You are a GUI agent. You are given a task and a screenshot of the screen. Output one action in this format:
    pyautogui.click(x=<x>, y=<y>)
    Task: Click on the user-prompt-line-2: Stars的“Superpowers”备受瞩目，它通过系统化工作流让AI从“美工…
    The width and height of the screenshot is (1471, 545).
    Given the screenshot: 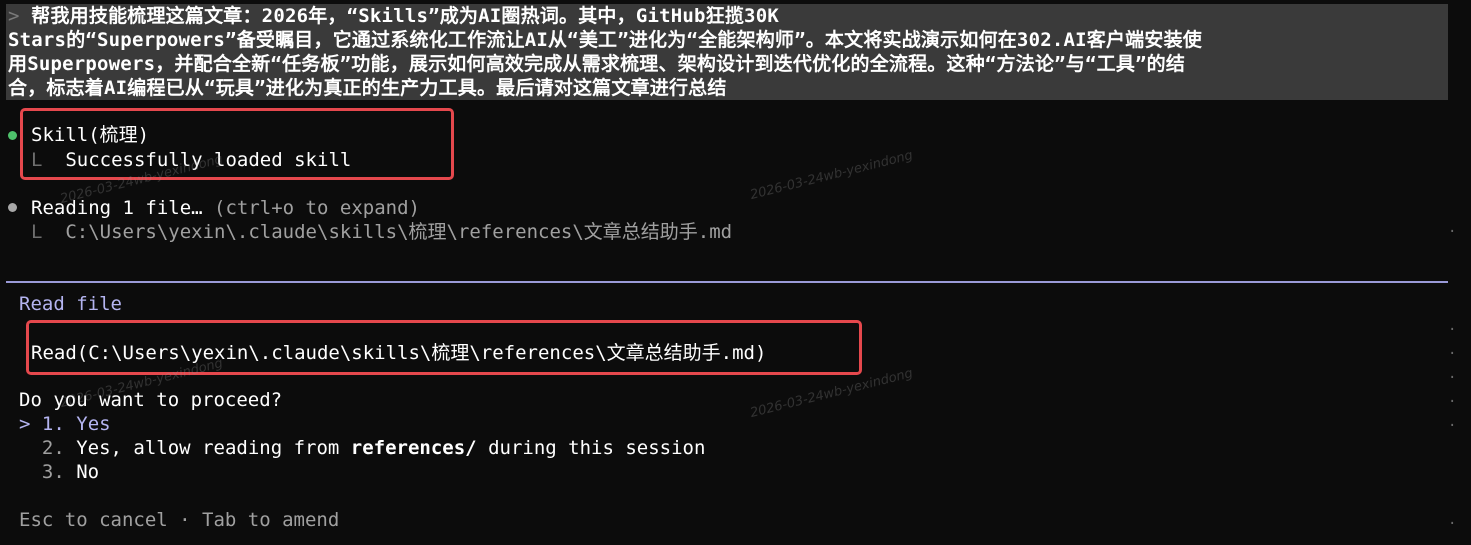 What is the action you would take?
    pyautogui.click(x=605, y=40)
    